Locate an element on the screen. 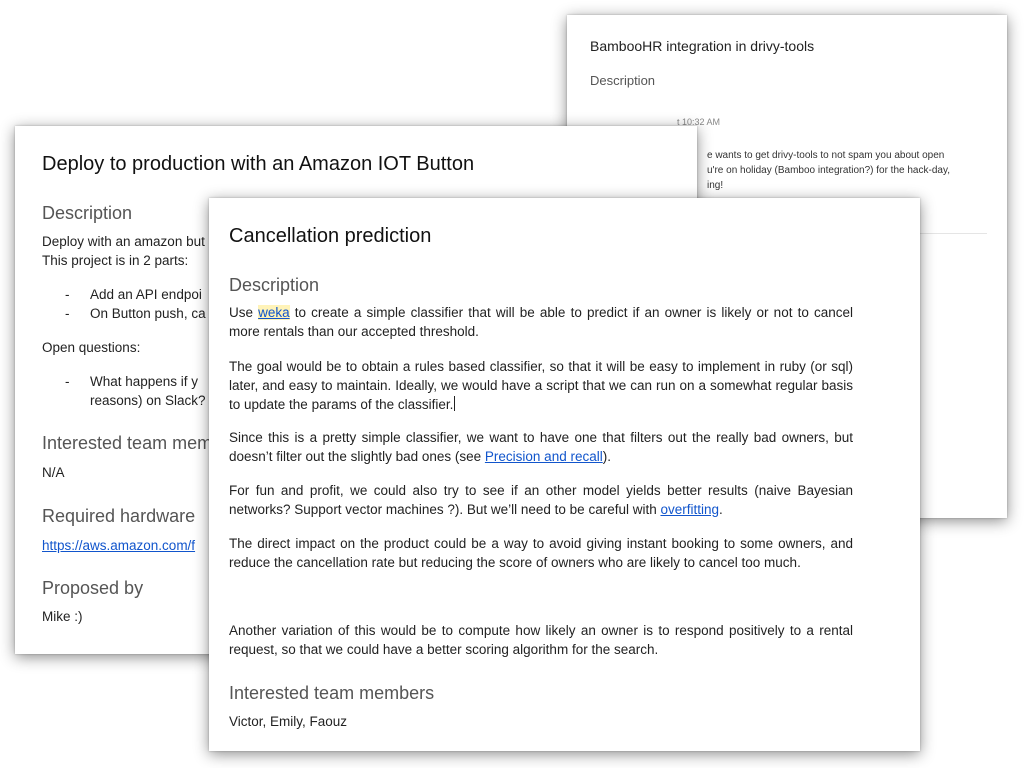 The height and width of the screenshot is (768, 1024). proposed-heading: Proposed by is located at coordinates (93, 588).